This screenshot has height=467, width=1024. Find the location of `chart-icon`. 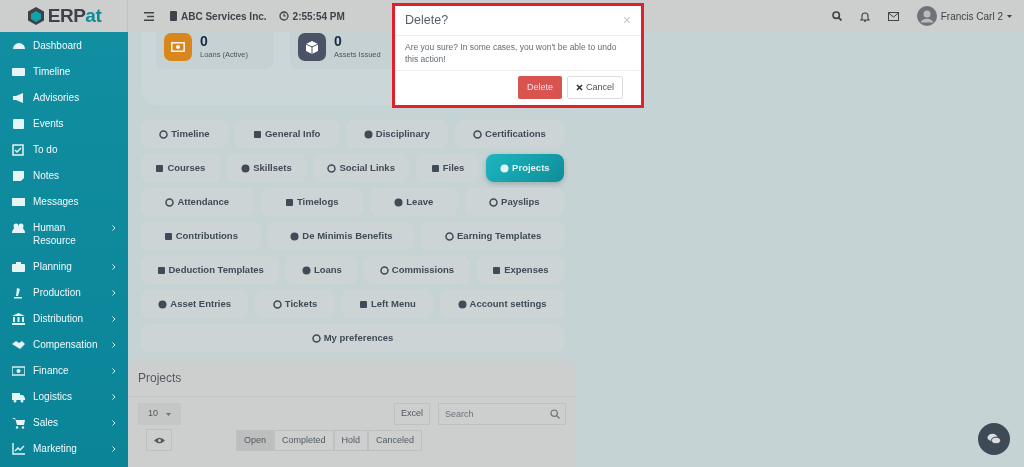

chart-icon is located at coordinates (18, 448).